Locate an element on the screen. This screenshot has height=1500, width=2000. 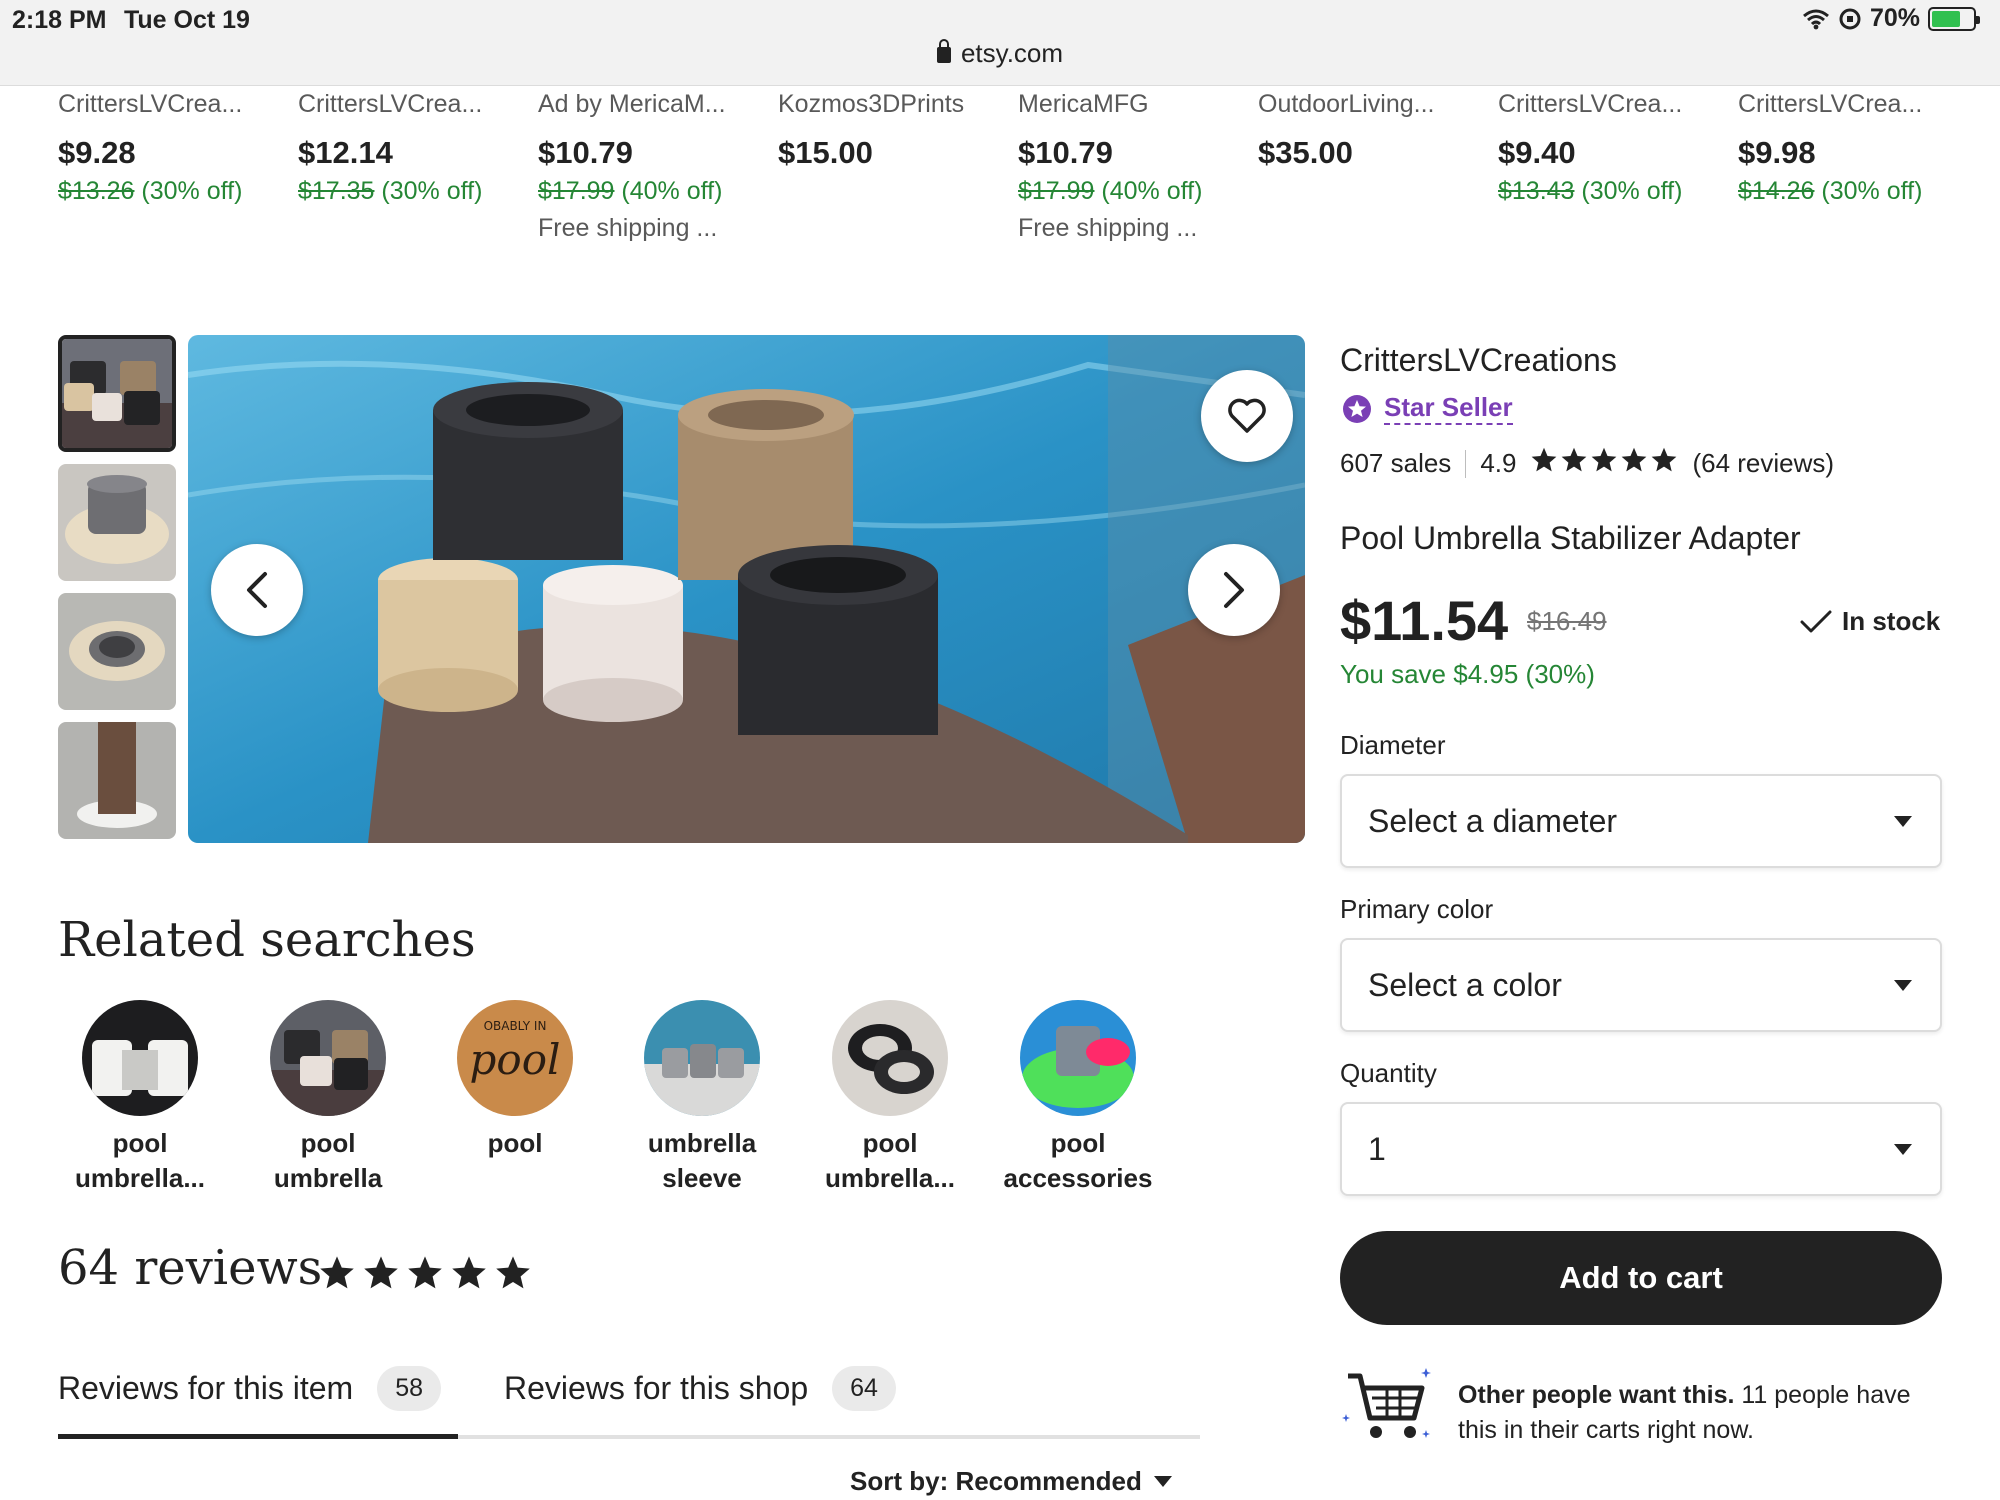
strip-price: $15.00 is located at coordinates (825, 152).